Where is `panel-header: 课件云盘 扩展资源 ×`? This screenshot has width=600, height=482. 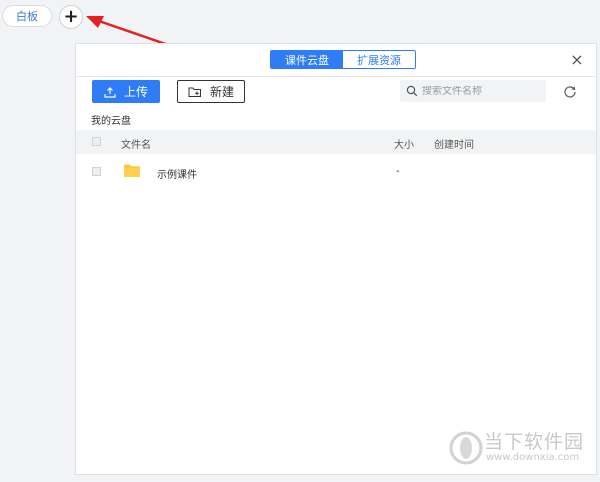
panel-header: 课件云盘 扩展资源 × is located at coordinates (336, 60).